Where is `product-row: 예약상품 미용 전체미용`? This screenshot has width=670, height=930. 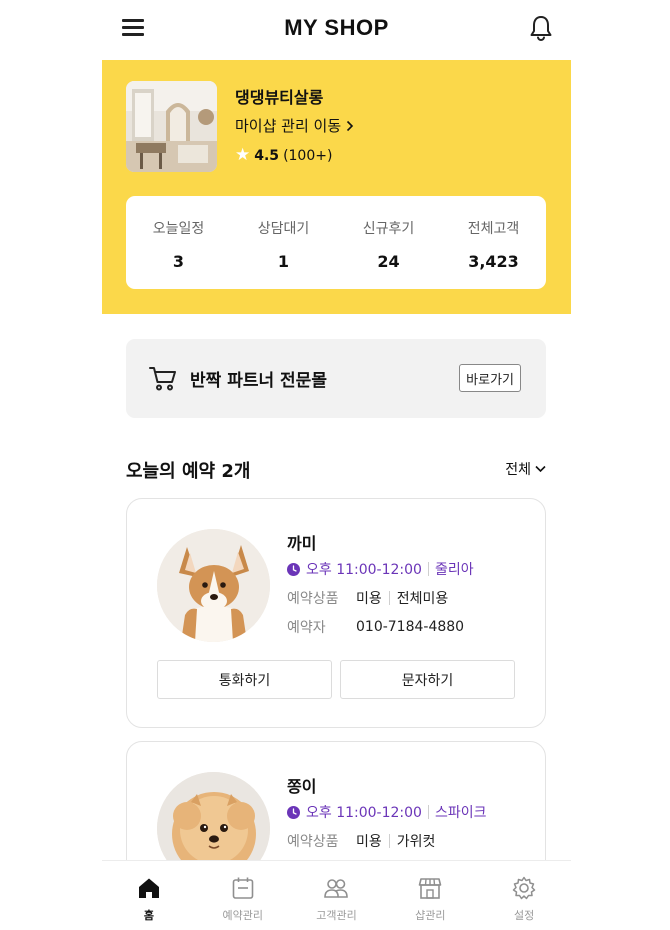 product-row: 예약상품 미용 전체미용 is located at coordinates (367, 598).